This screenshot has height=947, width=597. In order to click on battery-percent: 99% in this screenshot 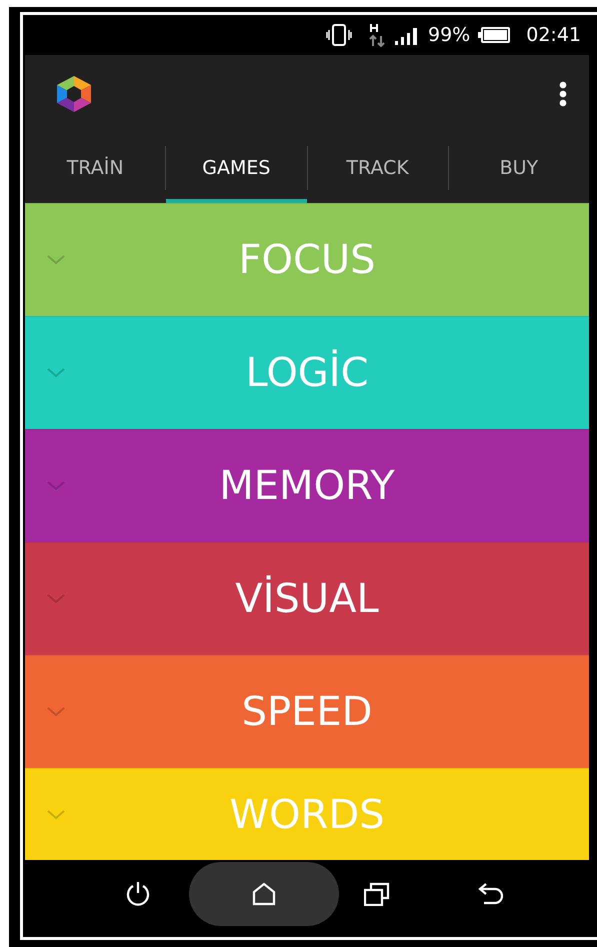, I will do `click(449, 35)`.